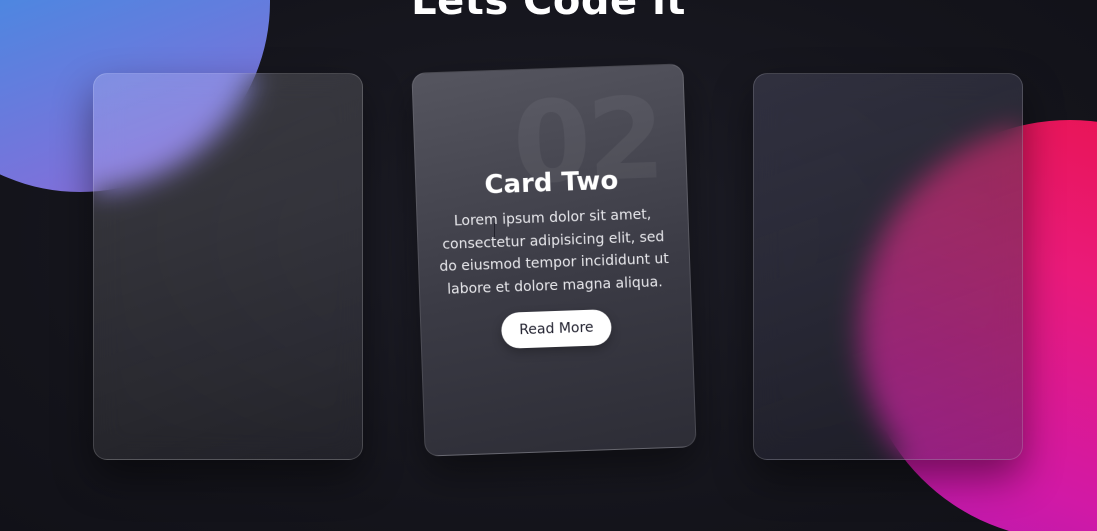 This screenshot has width=1097, height=531. What do you see at coordinates (556, 329) in the screenshot?
I see `read-more-button: Read More` at bounding box center [556, 329].